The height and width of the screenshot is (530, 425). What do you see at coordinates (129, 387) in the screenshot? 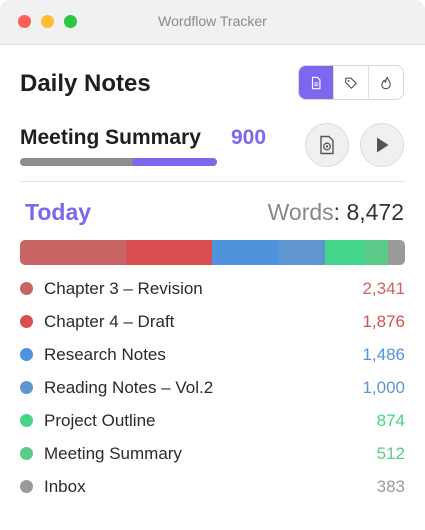
I see `document-name: Reading Notes – Vol.2` at bounding box center [129, 387].